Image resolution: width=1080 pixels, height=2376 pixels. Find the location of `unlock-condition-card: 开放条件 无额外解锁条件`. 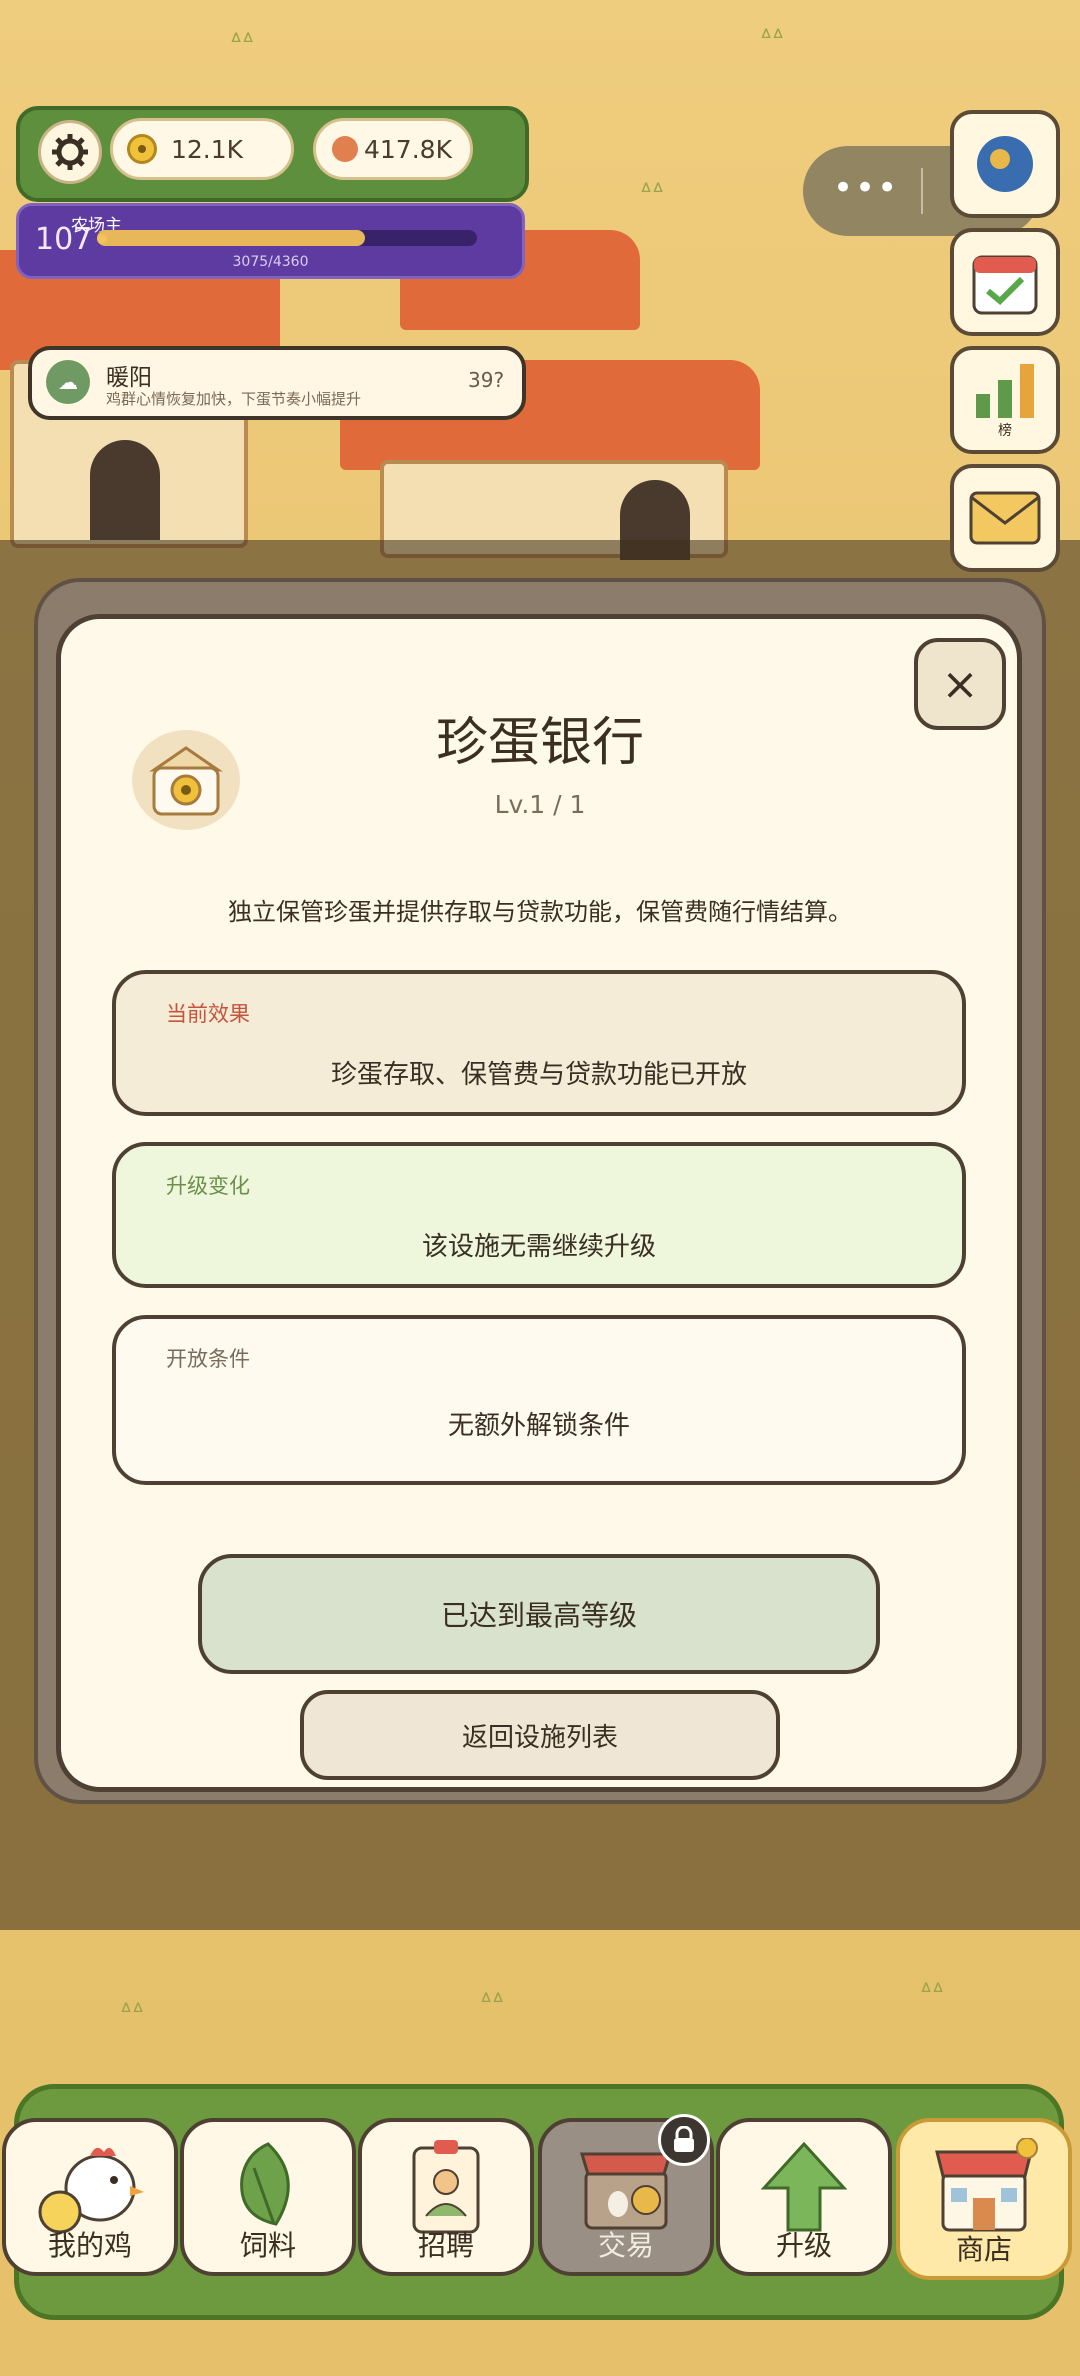

unlock-condition-card: 开放条件 无额外解锁条件 is located at coordinates (539, 1400).